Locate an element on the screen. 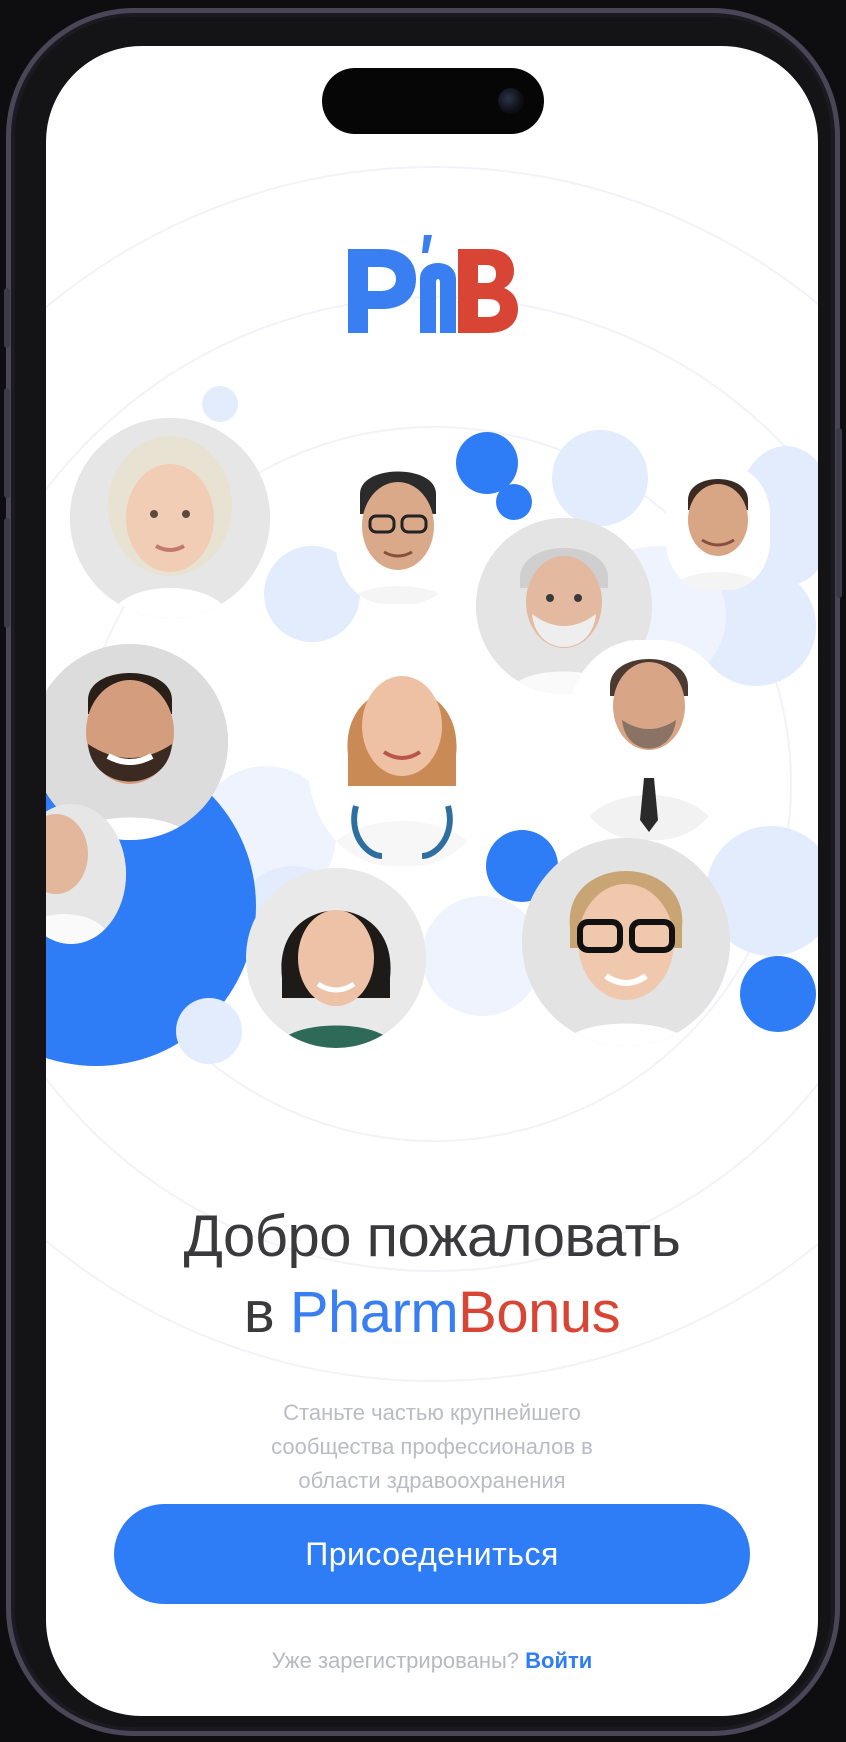 Image resolution: width=846 pixels, height=1742 pixels. power-button is located at coordinates (839, 513).